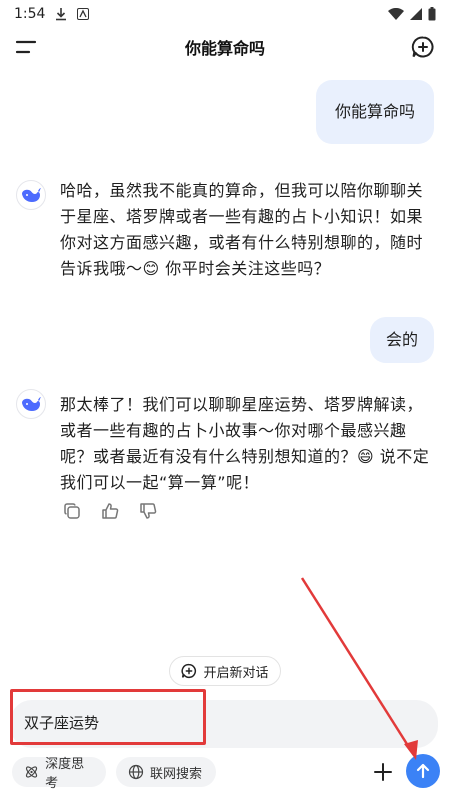  Describe the element at coordinates (225, 772) in the screenshot. I see `input-toolbar: 深度思考 联网搜索` at that location.